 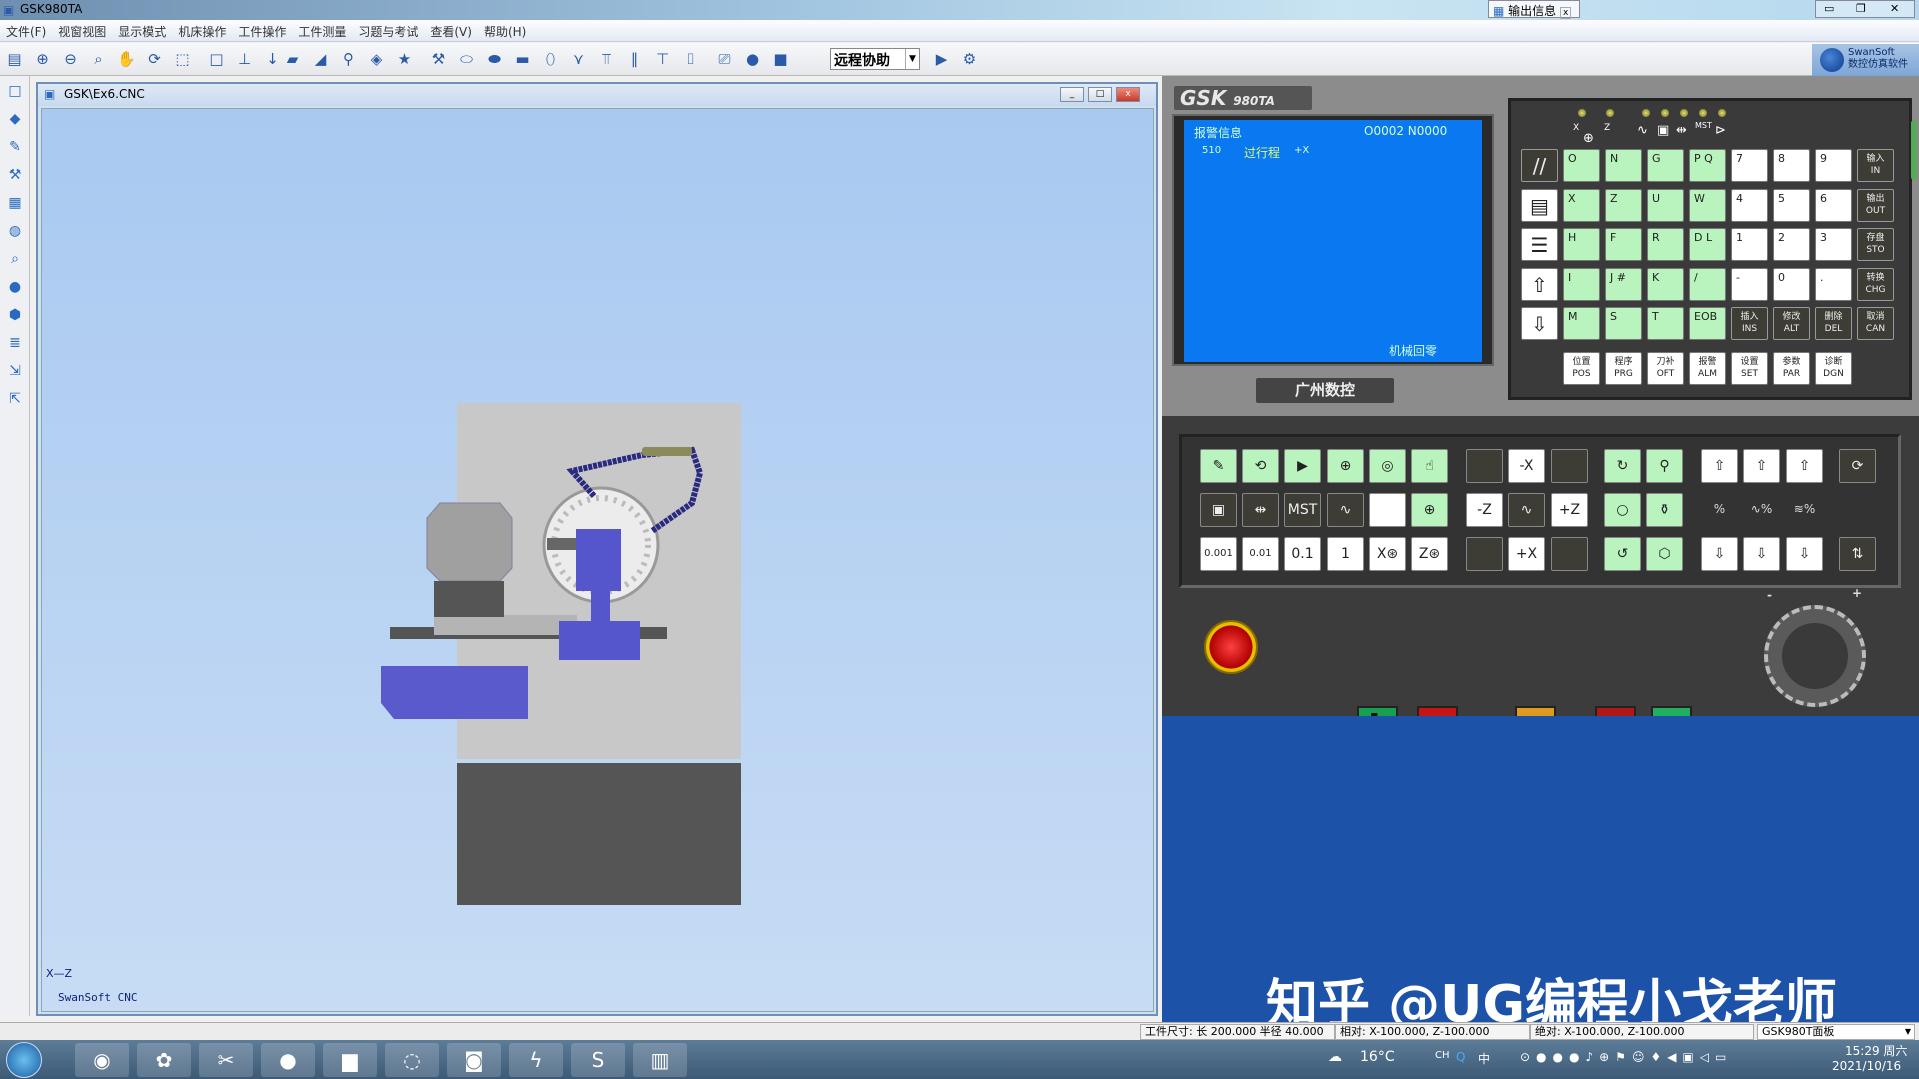 I want to click on function-key-oft: 刀补 OFT, so click(x=1665, y=368).